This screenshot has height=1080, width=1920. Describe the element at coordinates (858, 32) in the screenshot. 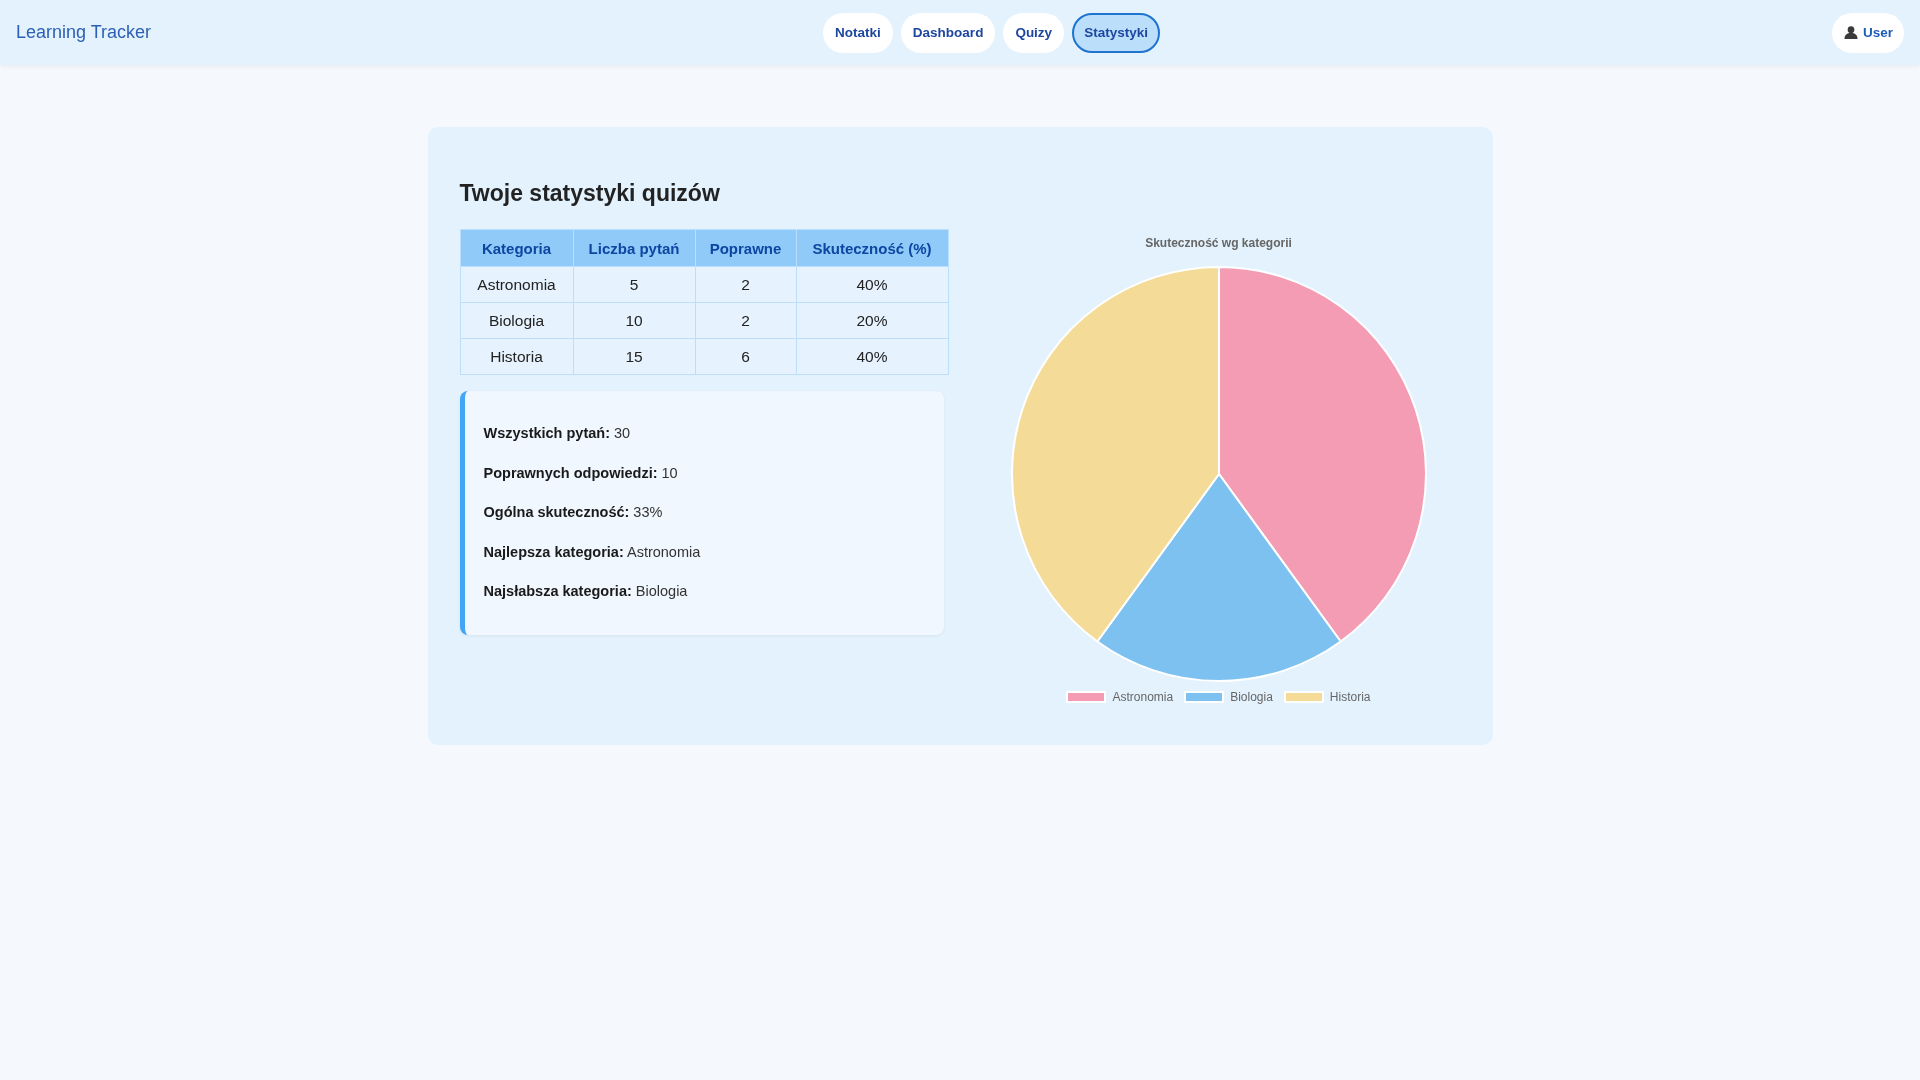

I see `nav-tab: Notatki` at that location.